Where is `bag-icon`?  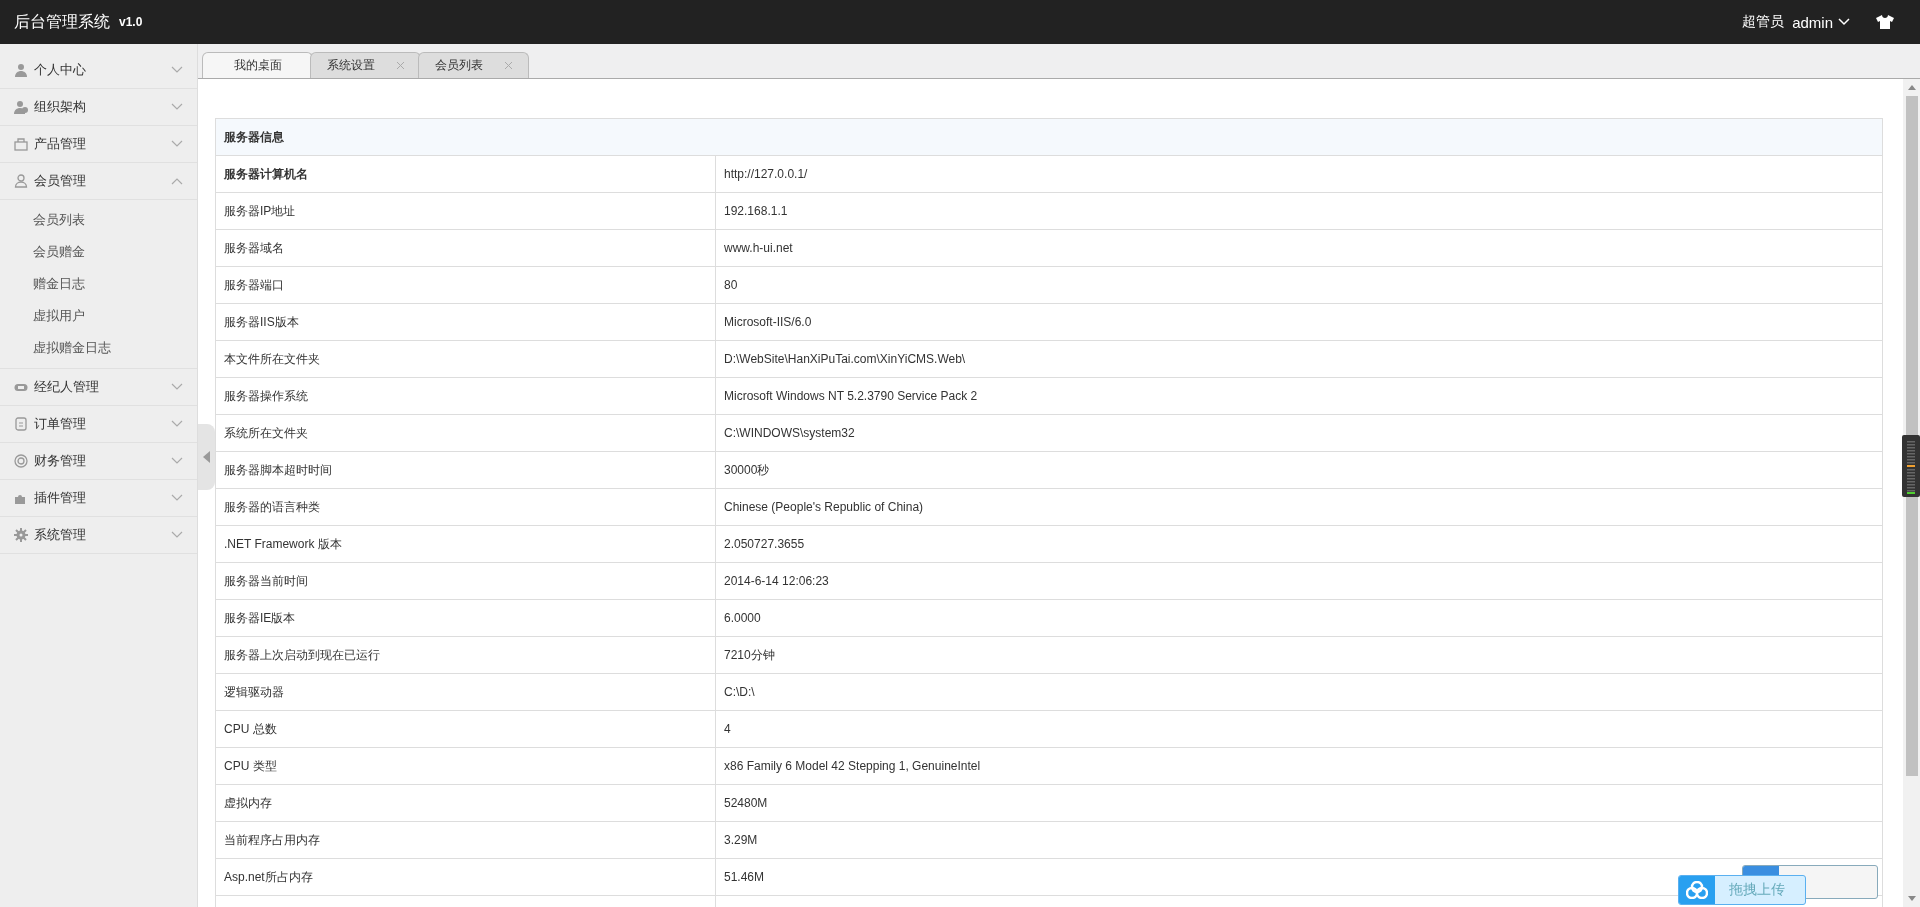
bag-icon is located at coordinates (21, 144).